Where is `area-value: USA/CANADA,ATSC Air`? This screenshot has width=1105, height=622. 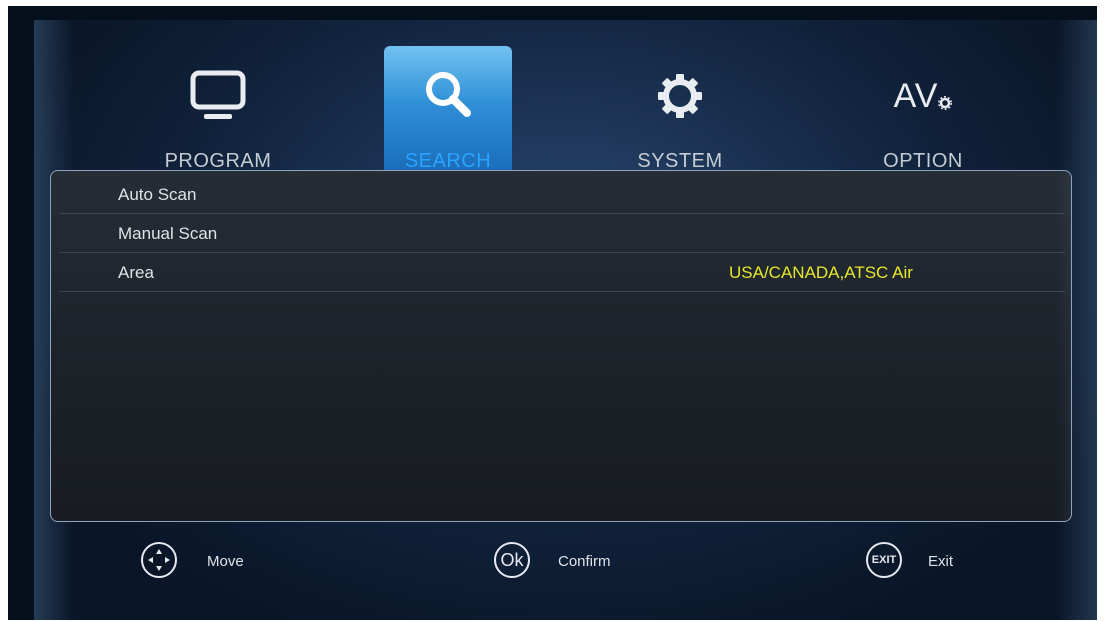
area-value: USA/CANADA,ATSC Air is located at coordinates (821, 272).